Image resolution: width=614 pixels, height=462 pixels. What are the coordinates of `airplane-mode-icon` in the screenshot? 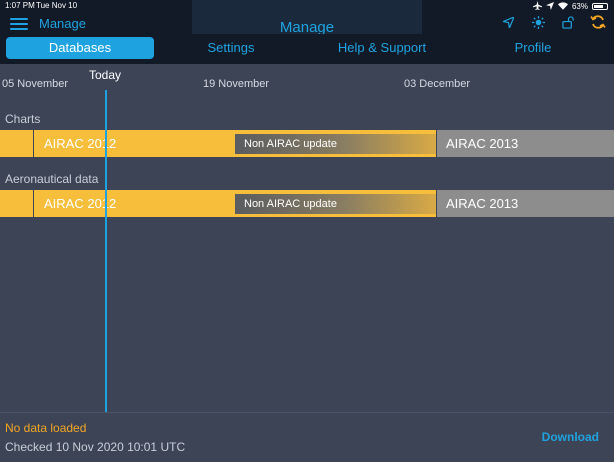 It's located at (537, 6).